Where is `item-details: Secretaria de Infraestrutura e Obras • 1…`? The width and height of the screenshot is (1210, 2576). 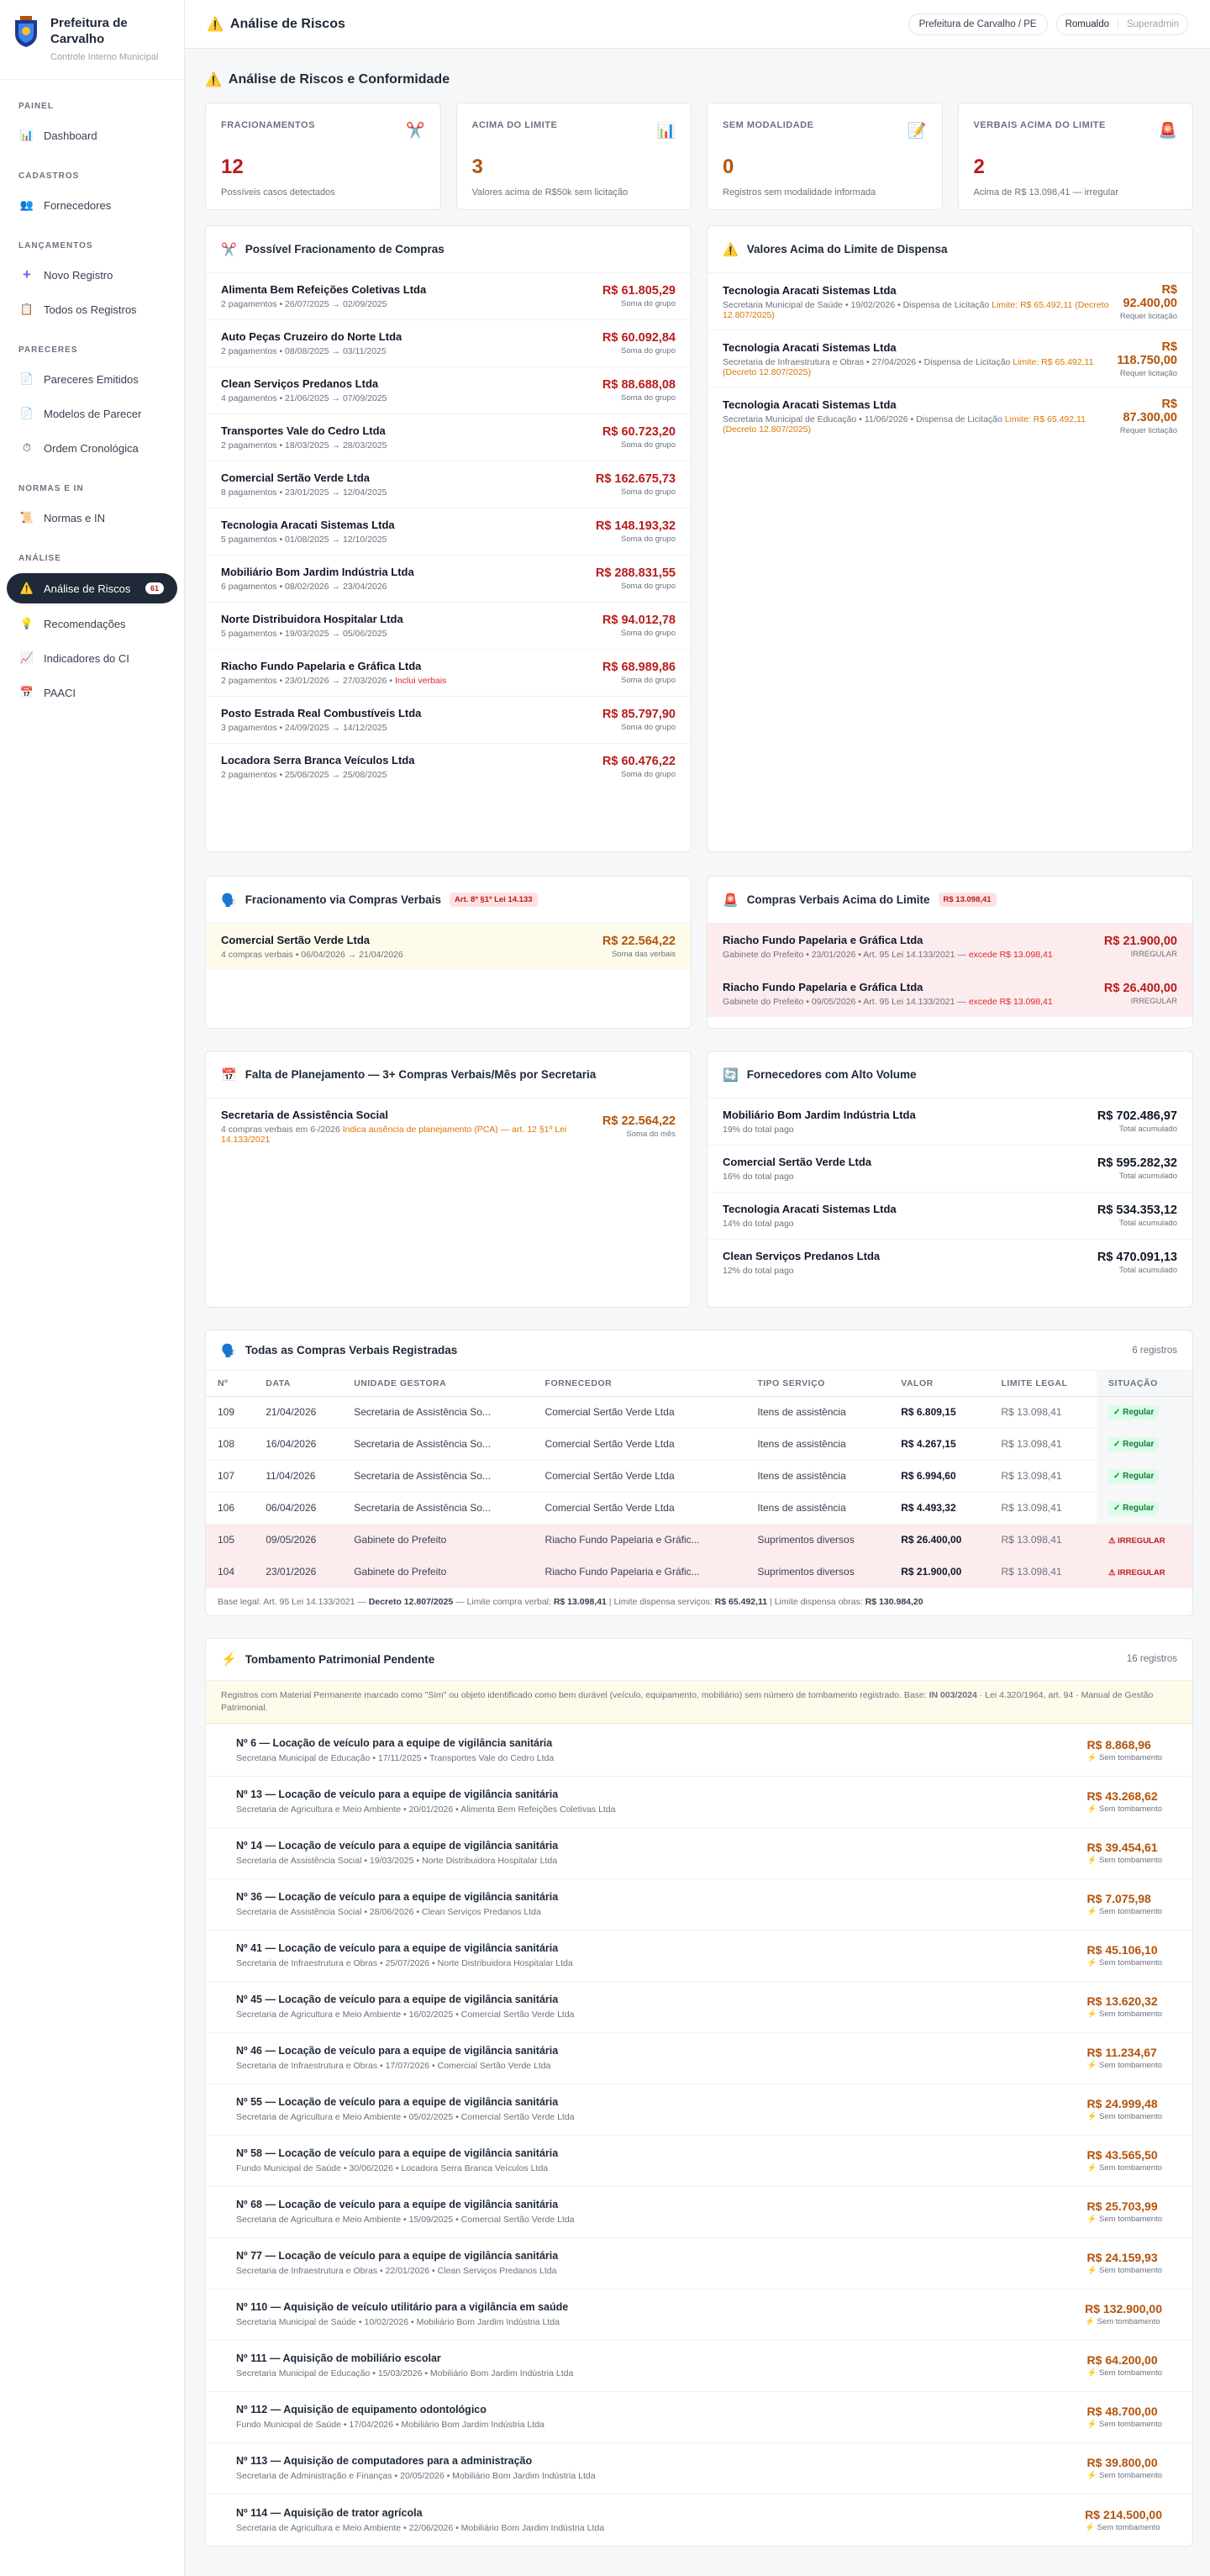 item-details: Secretaria de Infraestrutura e Obras • 1… is located at coordinates (393, 2066).